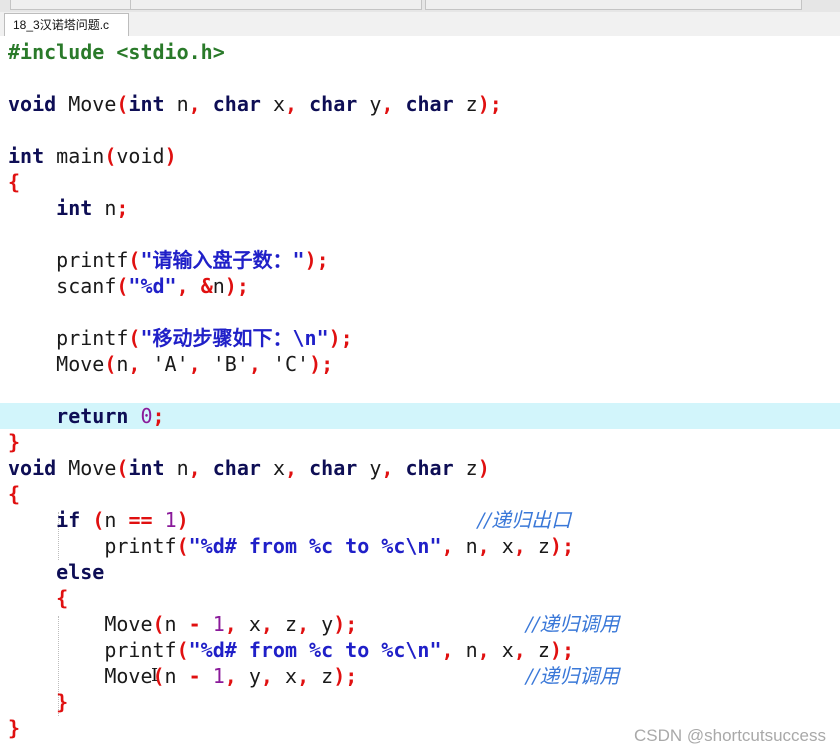 This screenshot has width=840, height=754. What do you see at coordinates (572, 624) in the screenshot?
I see `code-token: //递归调用` at bounding box center [572, 624].